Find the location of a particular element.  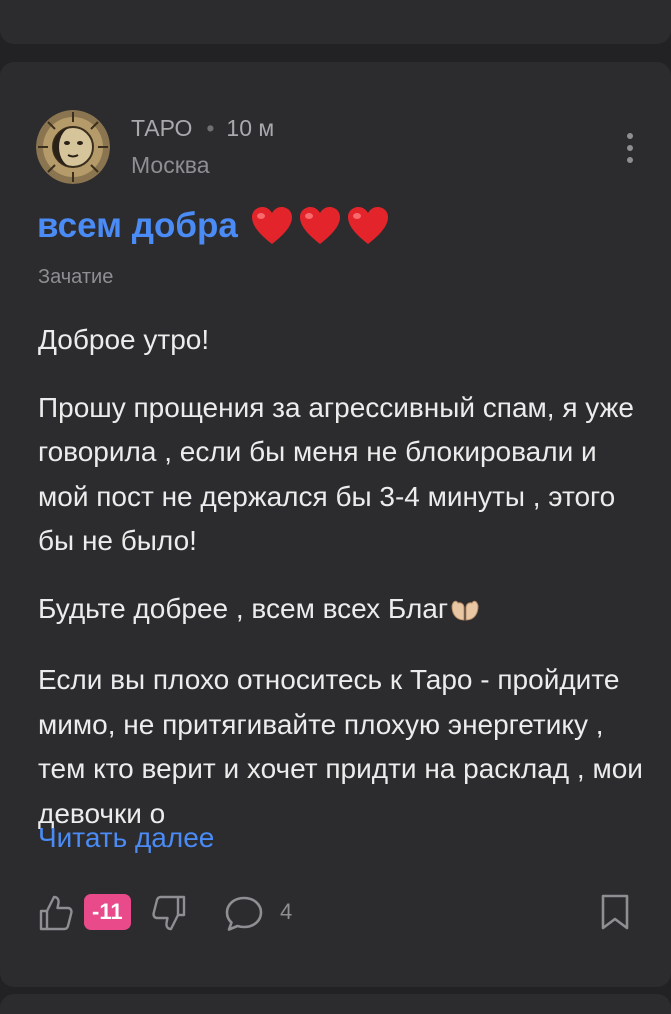

previous-post-card is located at coordinates (335, 22).